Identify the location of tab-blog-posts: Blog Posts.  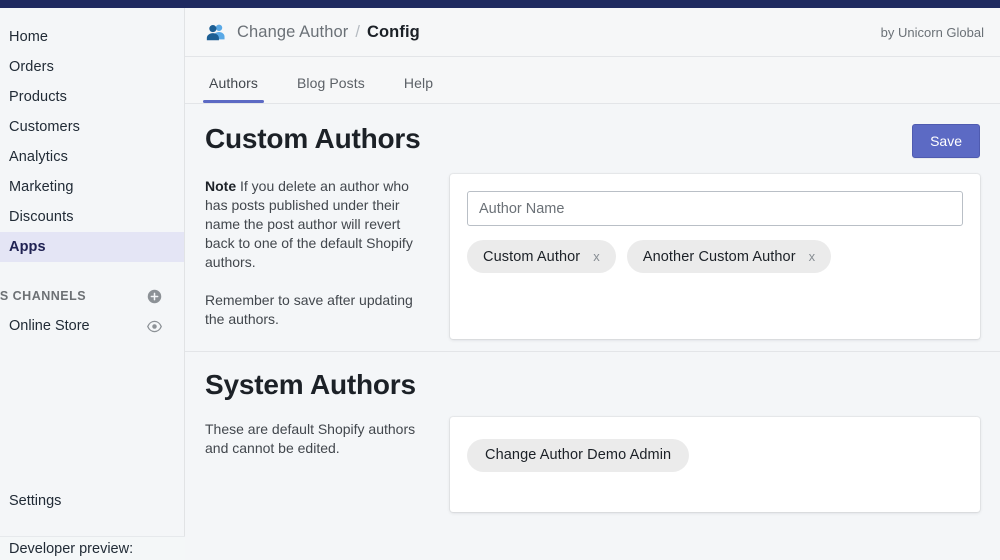
(331, 89).